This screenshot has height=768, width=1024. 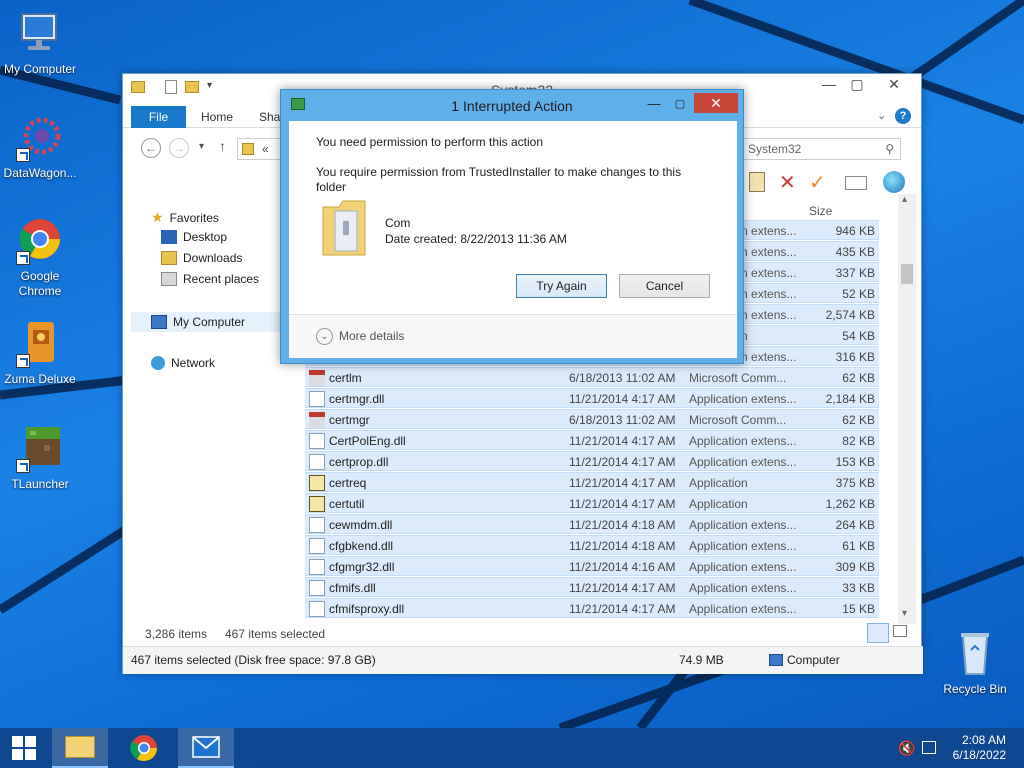 What do you see at coordinates (40, 43) in the screenshot?
I see `desktop-icon-my-computer: My Computer` at bounding box center [40, 43].